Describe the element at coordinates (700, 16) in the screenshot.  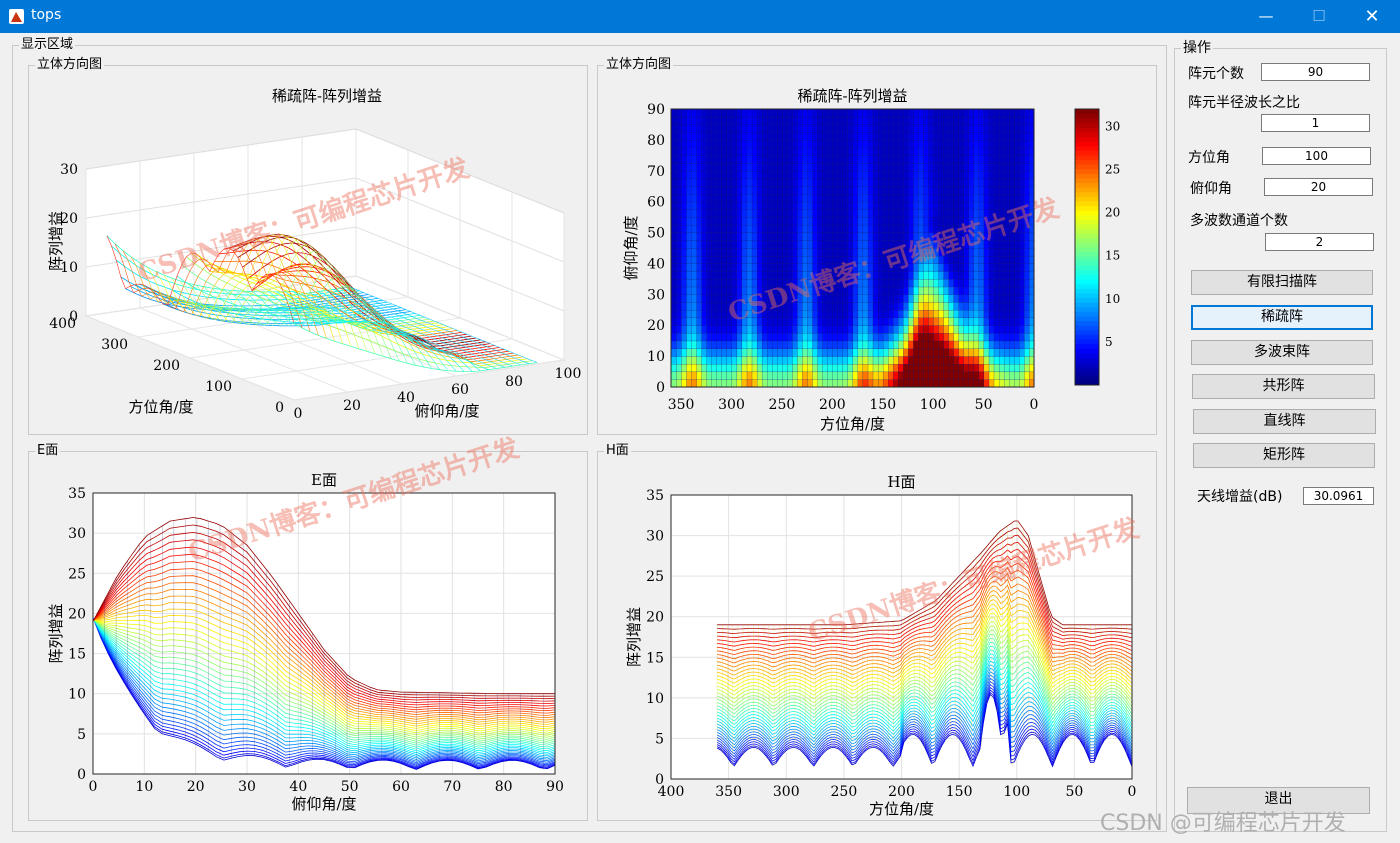
I see `window-titlebar: tops — ☐ ✕` at that location.